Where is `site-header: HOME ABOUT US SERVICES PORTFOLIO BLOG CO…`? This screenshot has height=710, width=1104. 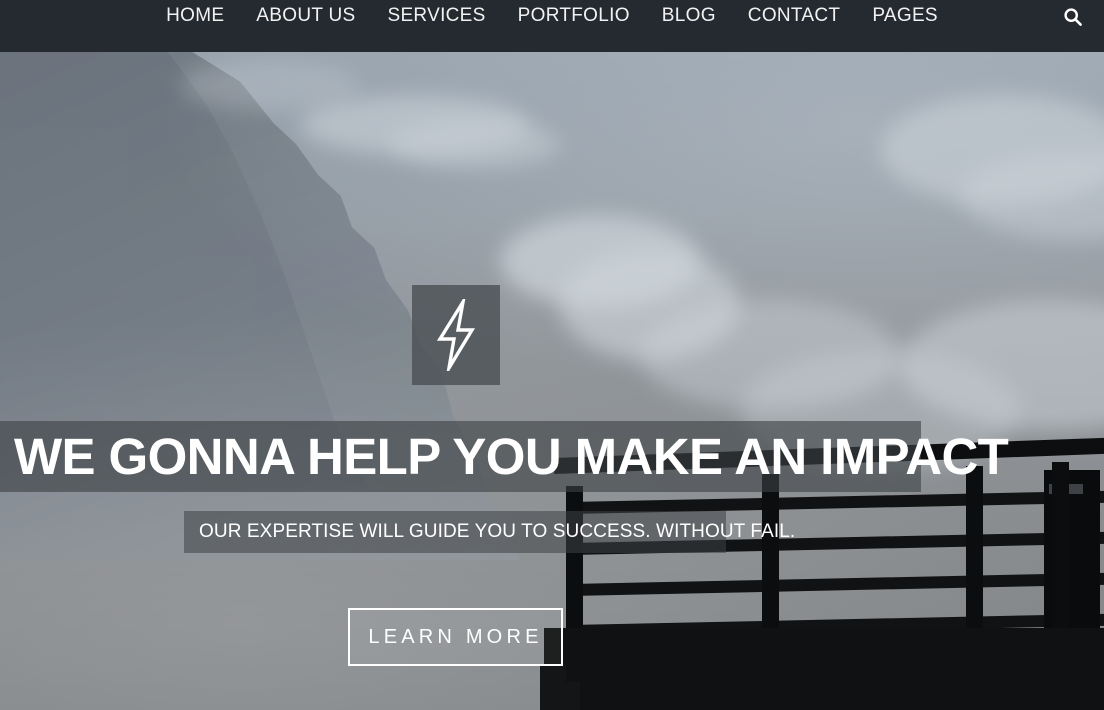
site-header: HOME ABOUT US SERVICES PORTFOLIO BLOG CO… is located at coordinates (552, 26).